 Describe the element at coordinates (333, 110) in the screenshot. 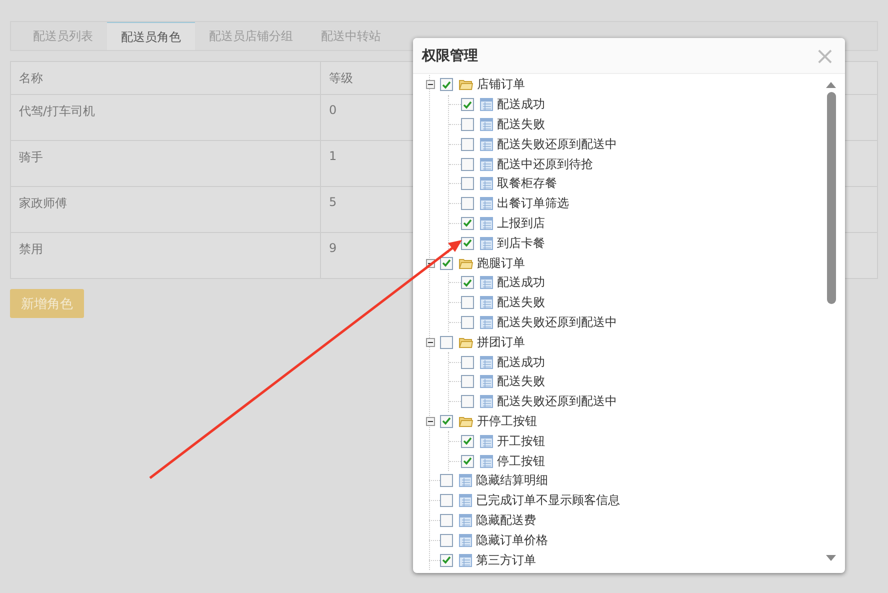

I see `table-cell-text: 0` at that location.